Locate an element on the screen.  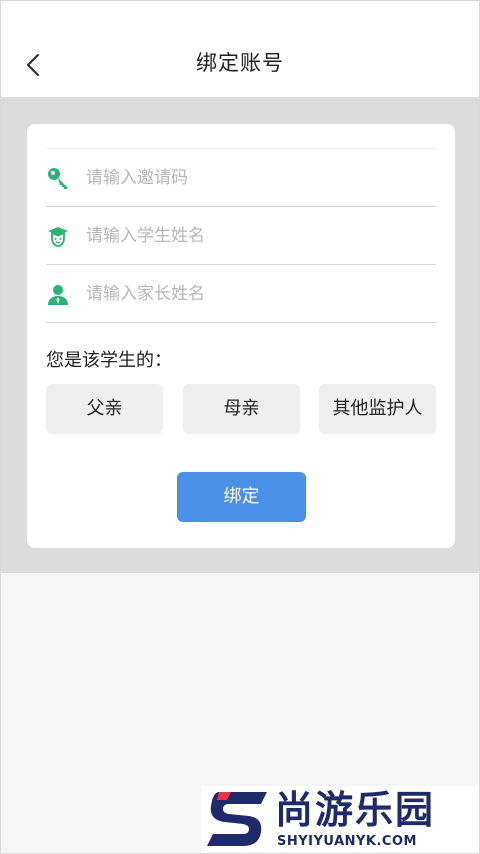
relation-mother-button: 母亲 is located at coordinates (241, 409).